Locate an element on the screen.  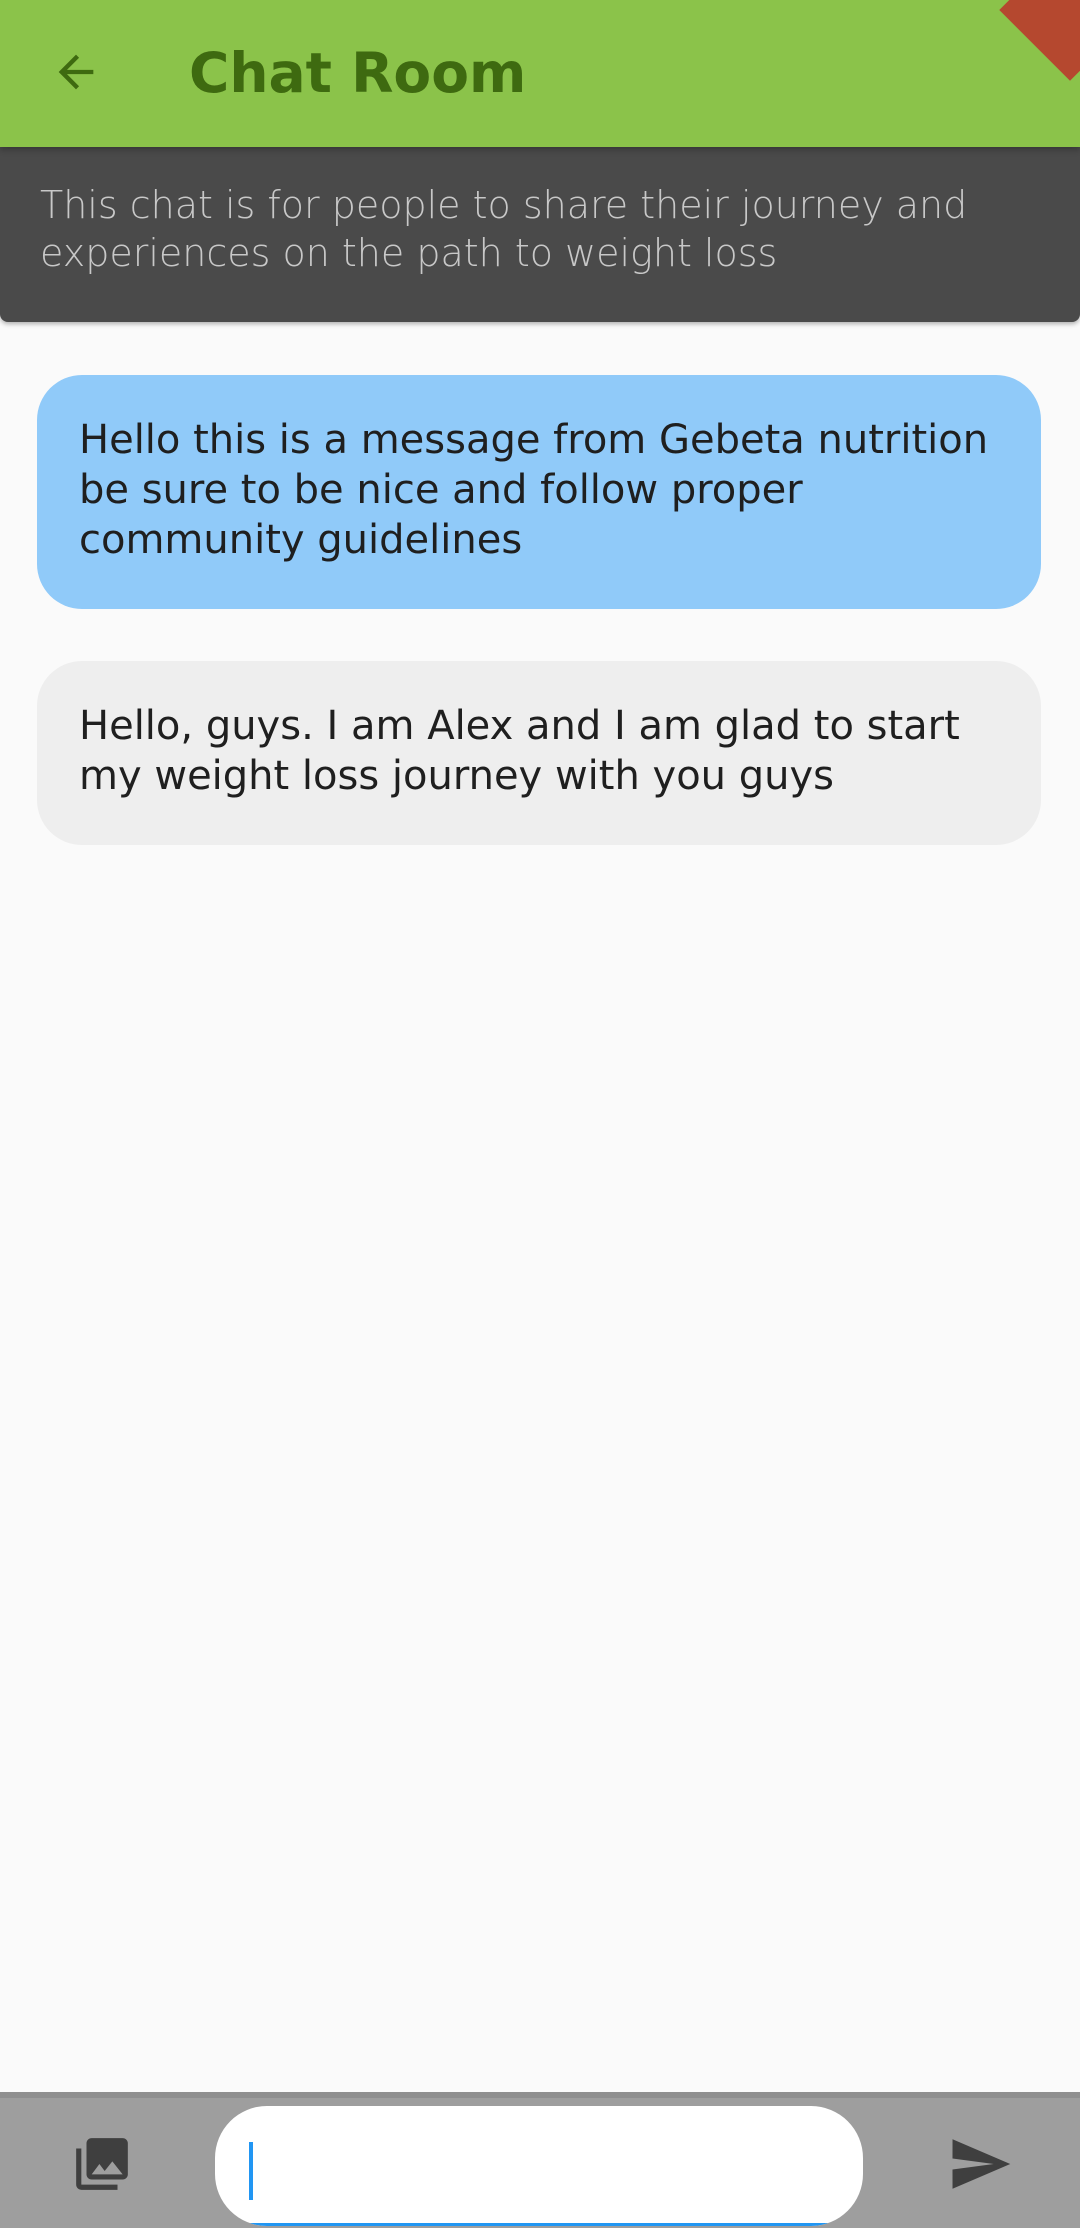
app-bar: Chat Room is located at coordinates (540, 73).